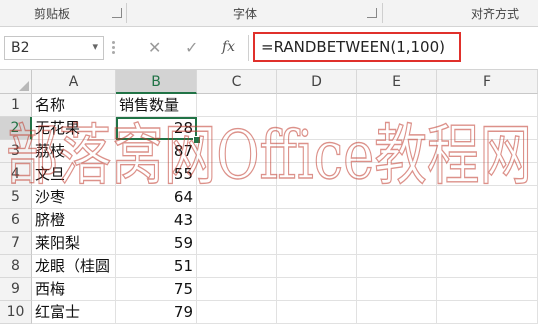  What do you see at coordinates (397, 220) in the screenshot?
I see `cell-e6` at bounding box center [397, 220].